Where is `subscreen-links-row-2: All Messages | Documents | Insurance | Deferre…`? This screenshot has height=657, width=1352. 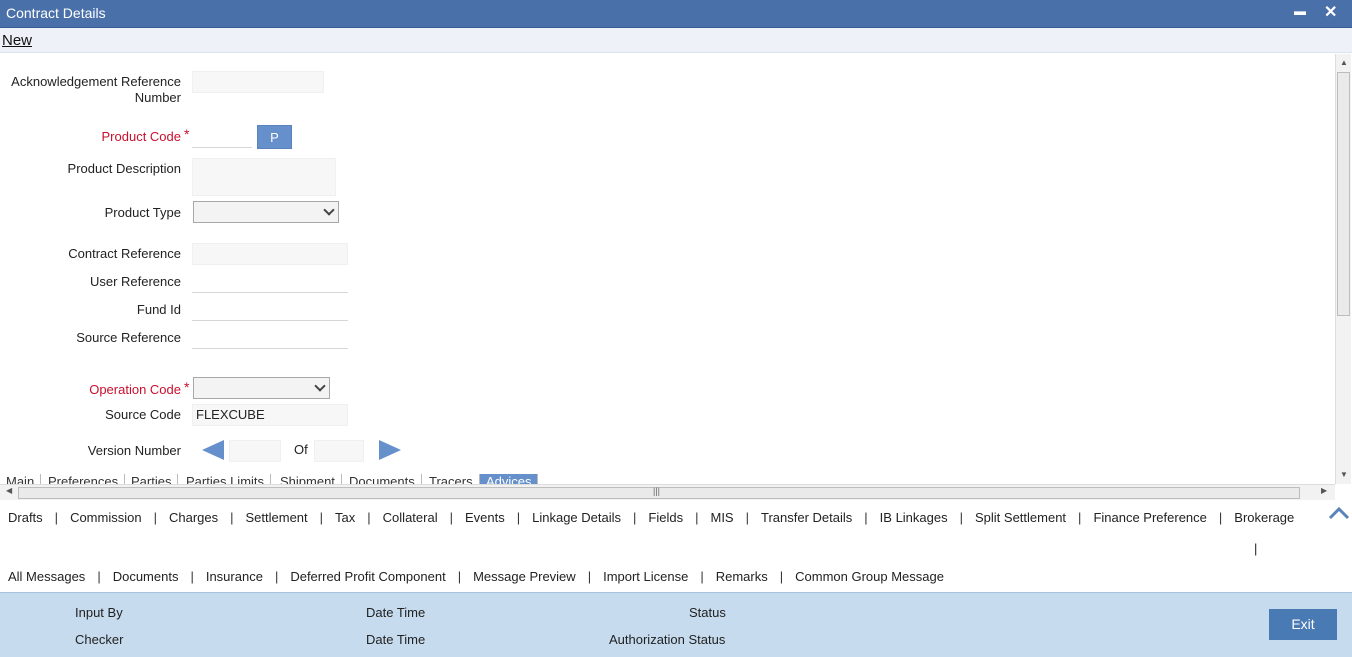 subscreen-links-row-2: All Messages | Documents | Insurance | Deferre… is located at coordinates (680, 576).